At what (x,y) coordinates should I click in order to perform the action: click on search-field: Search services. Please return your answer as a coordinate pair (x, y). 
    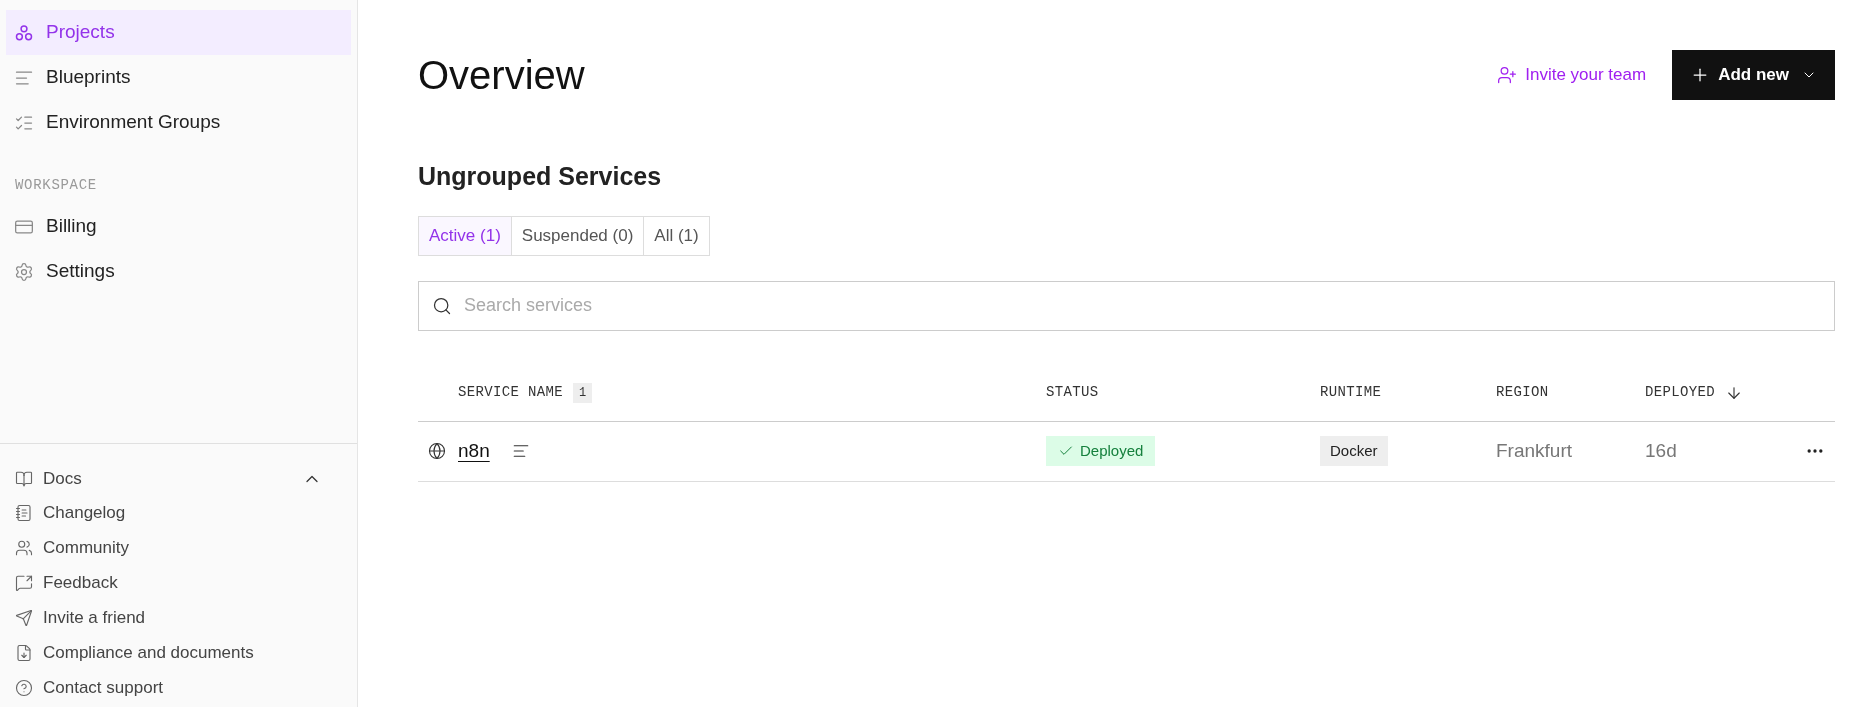
    Looking at the image, I should click on (1126, 305).